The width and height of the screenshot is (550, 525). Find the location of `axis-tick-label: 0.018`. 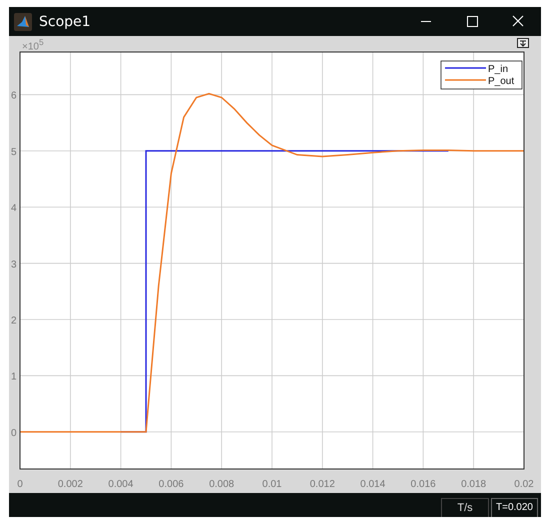

axis-tick-label: 0.018 is located at coordinates (473, 484).